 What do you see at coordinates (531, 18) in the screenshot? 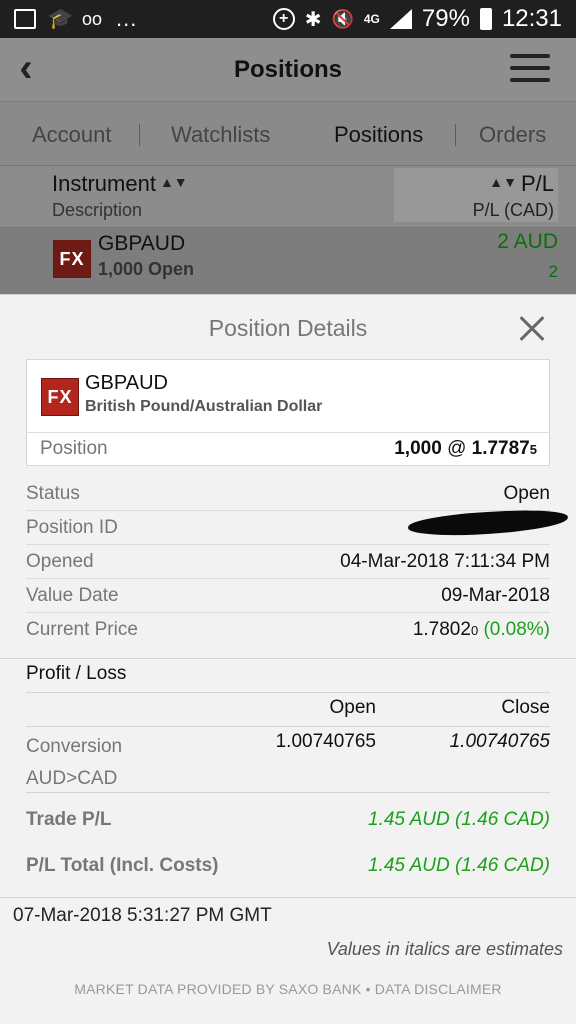
I see `clock: 12:31` at bounding box center [531, 18].